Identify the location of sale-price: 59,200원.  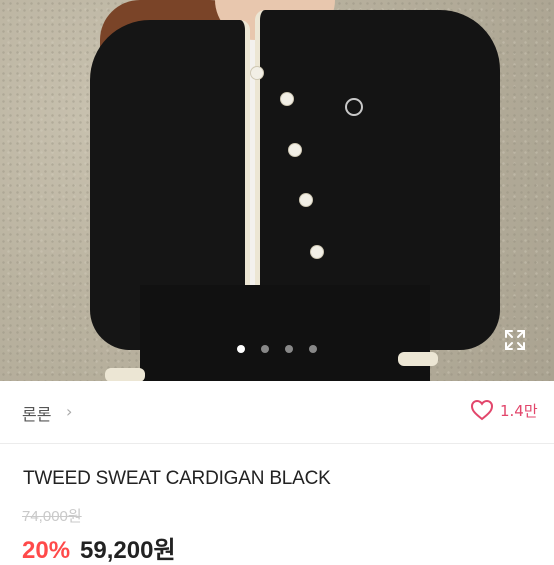
(128, 550).